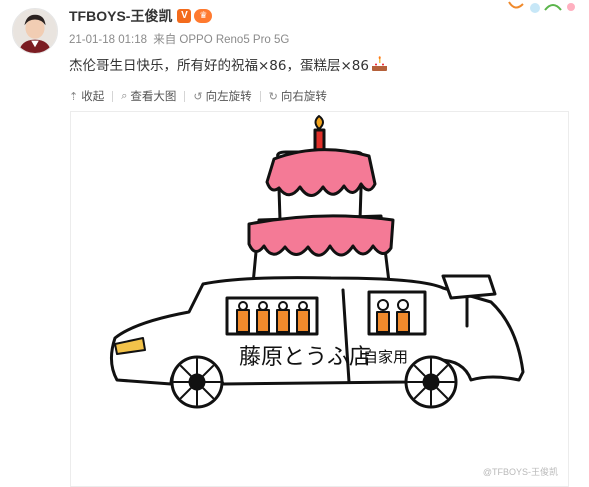 This screenshot has width=589, height=487. I want to click on rotate-left-icon: ↺, so click(198, 96).